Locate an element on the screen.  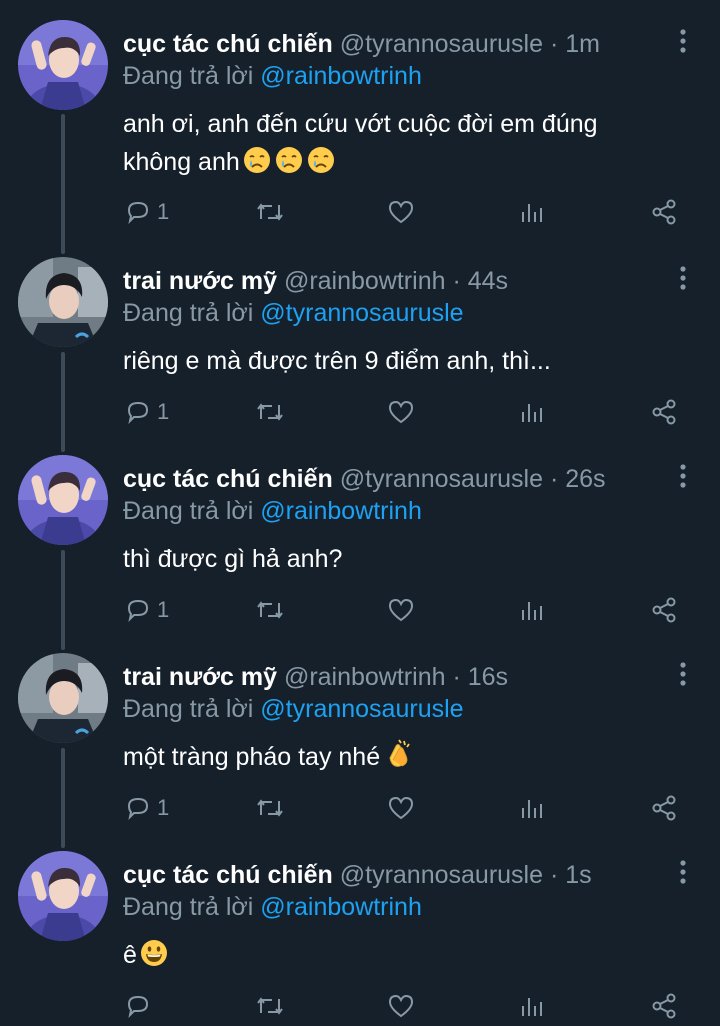
action-bar is located at coordinates (360, 1006).